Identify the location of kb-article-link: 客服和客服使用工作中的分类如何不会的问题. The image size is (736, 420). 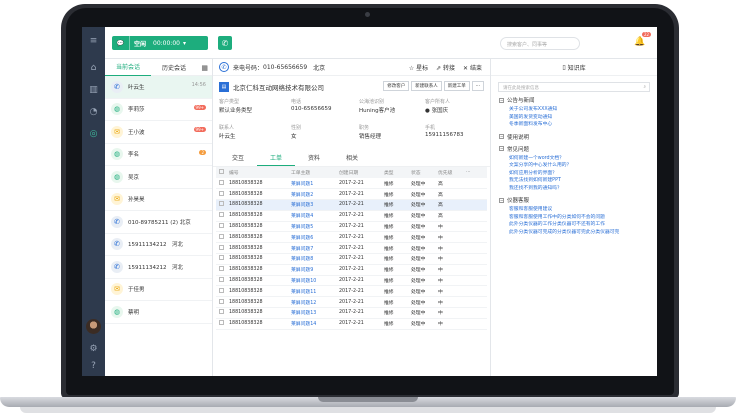
(578, 218).